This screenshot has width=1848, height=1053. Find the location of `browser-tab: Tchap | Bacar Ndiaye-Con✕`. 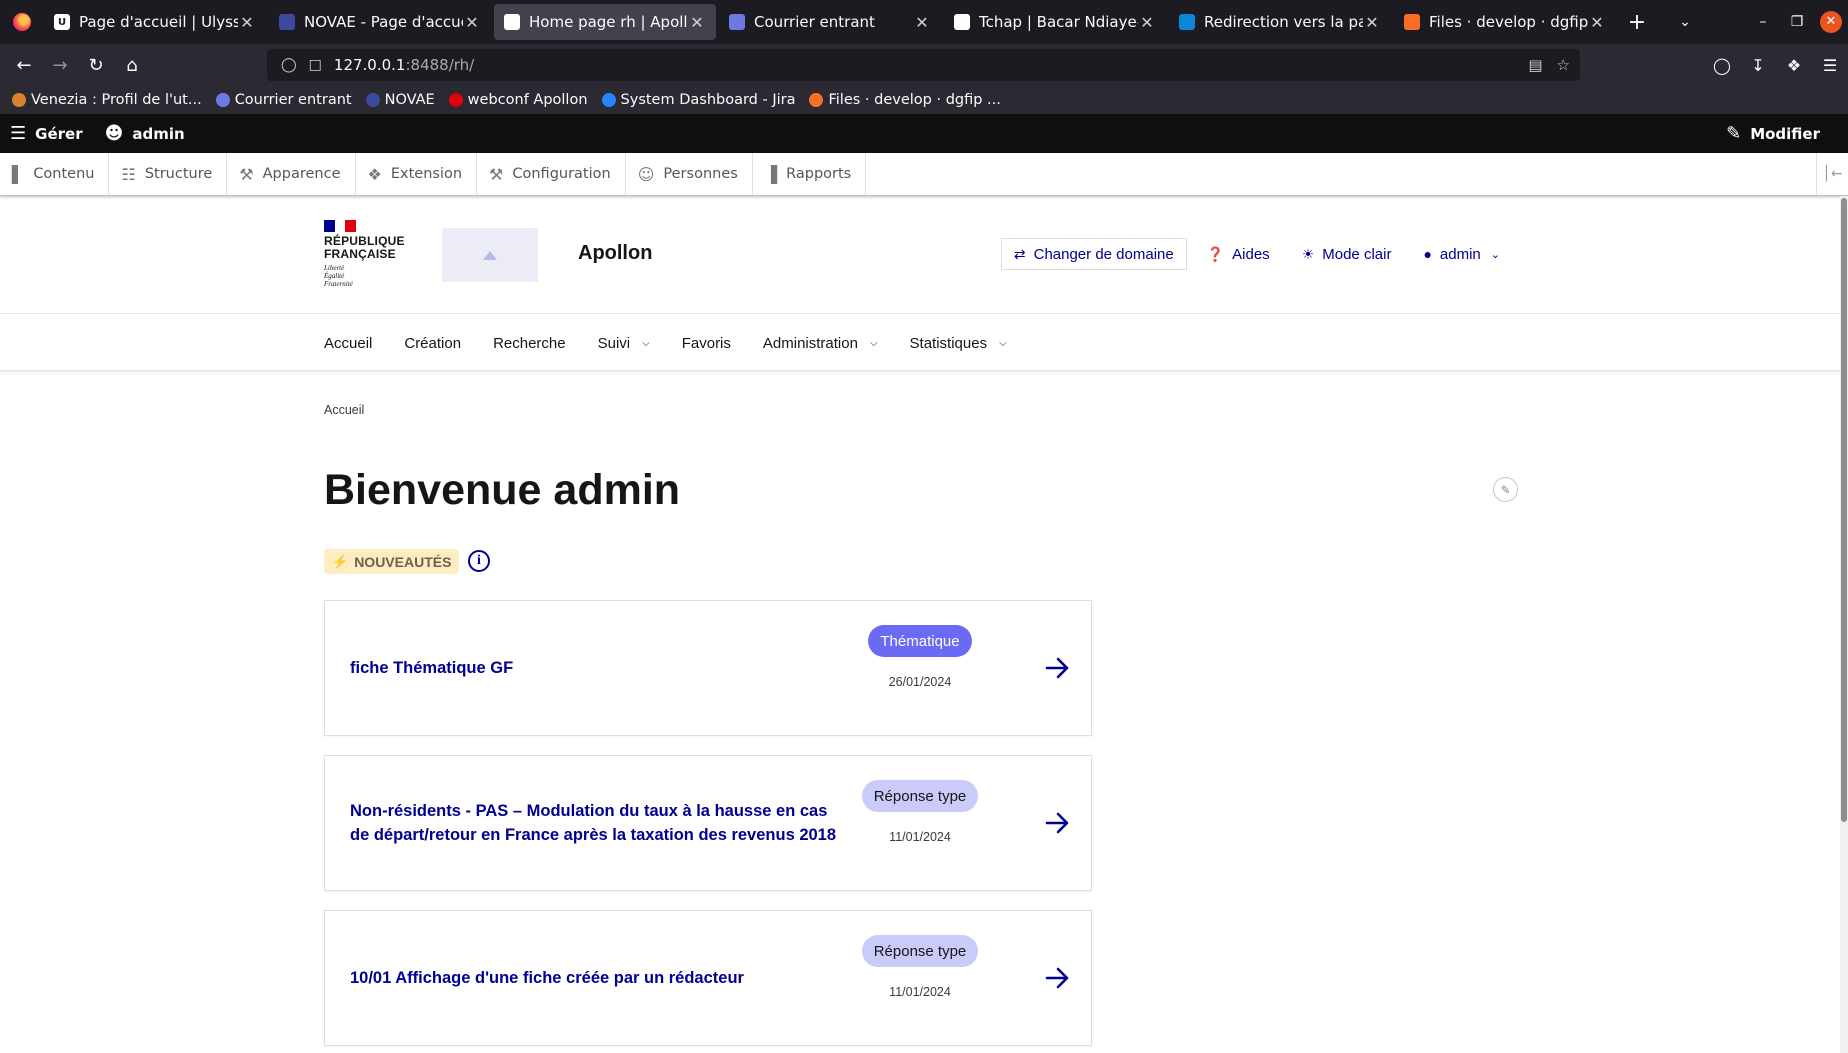

browser-tab: Tchap | Bacar Ndiaye-Con✕ is located at coordinates (1055, 22).